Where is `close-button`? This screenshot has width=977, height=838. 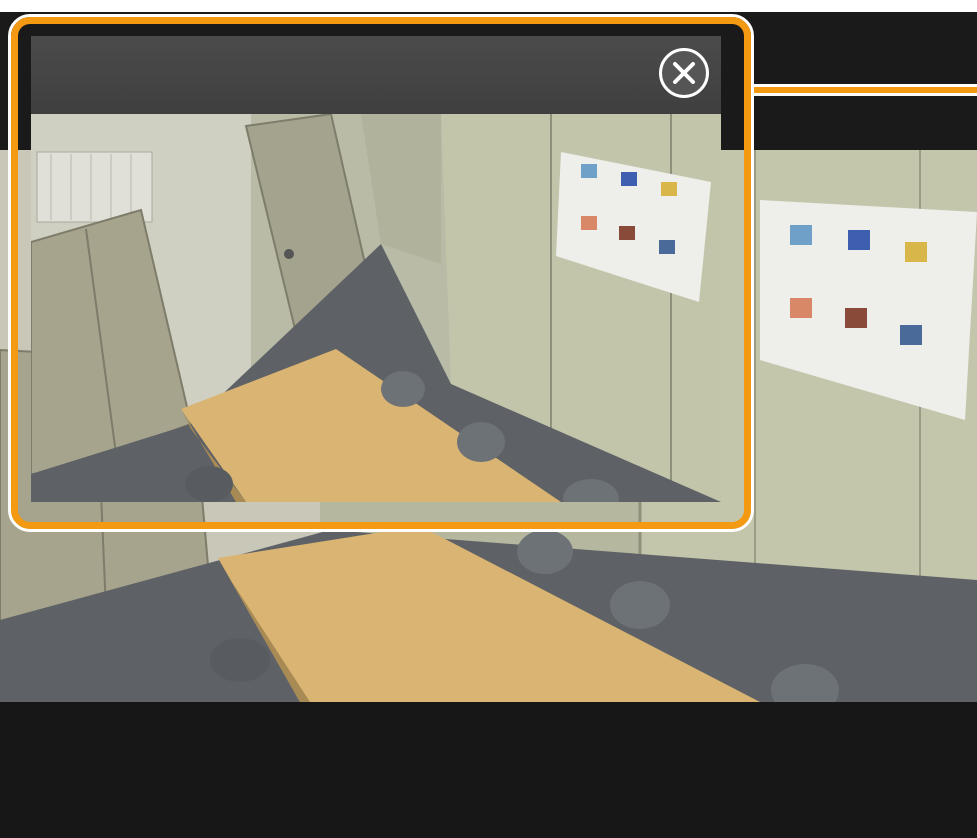
close-button is located at coordinates (684, 73).